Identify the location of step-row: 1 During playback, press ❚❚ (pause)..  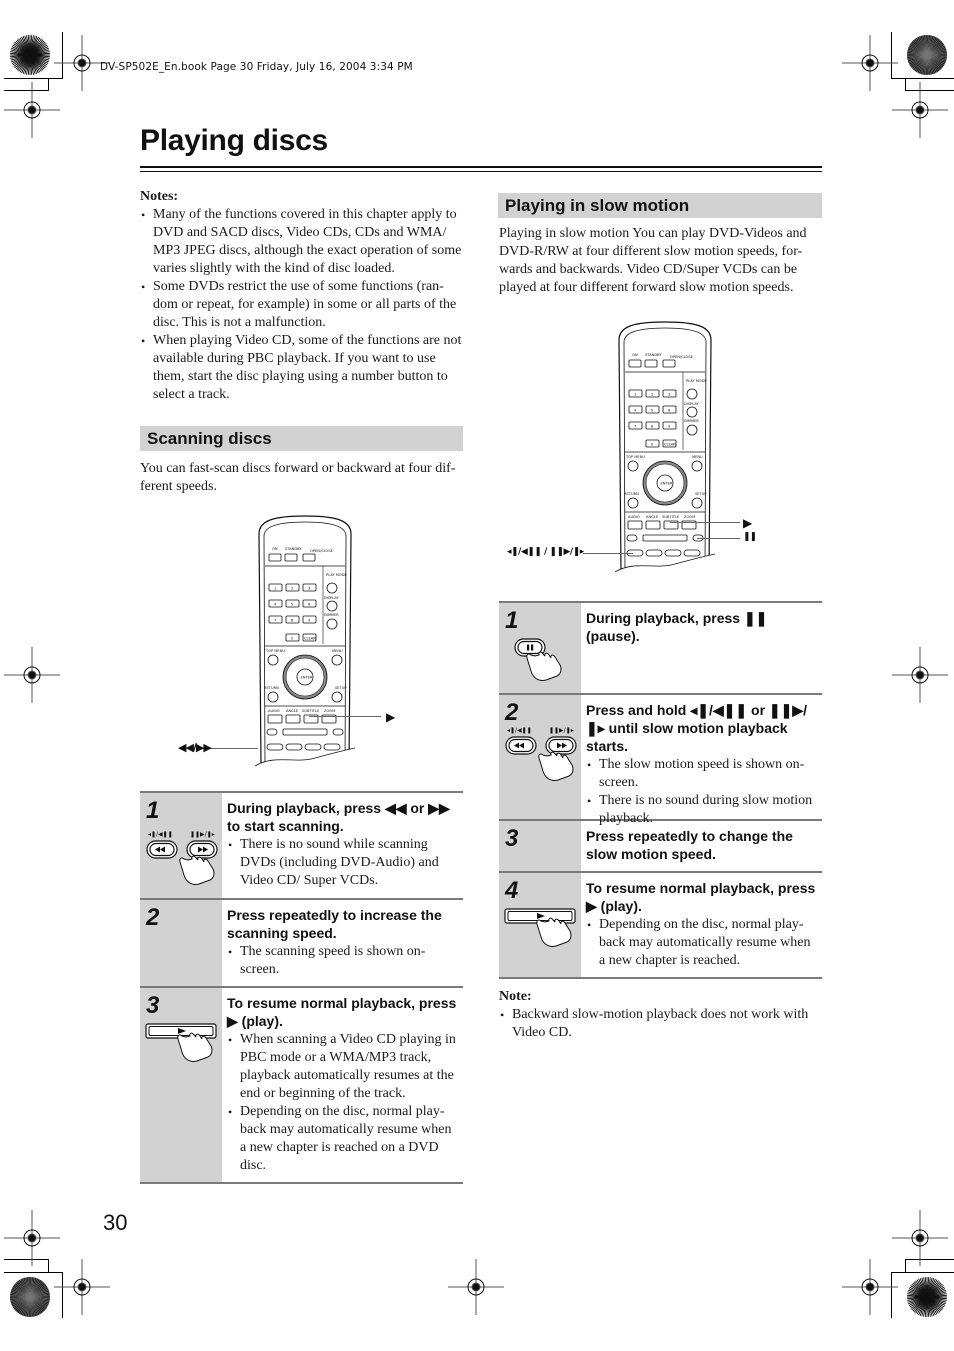
(660, 649).